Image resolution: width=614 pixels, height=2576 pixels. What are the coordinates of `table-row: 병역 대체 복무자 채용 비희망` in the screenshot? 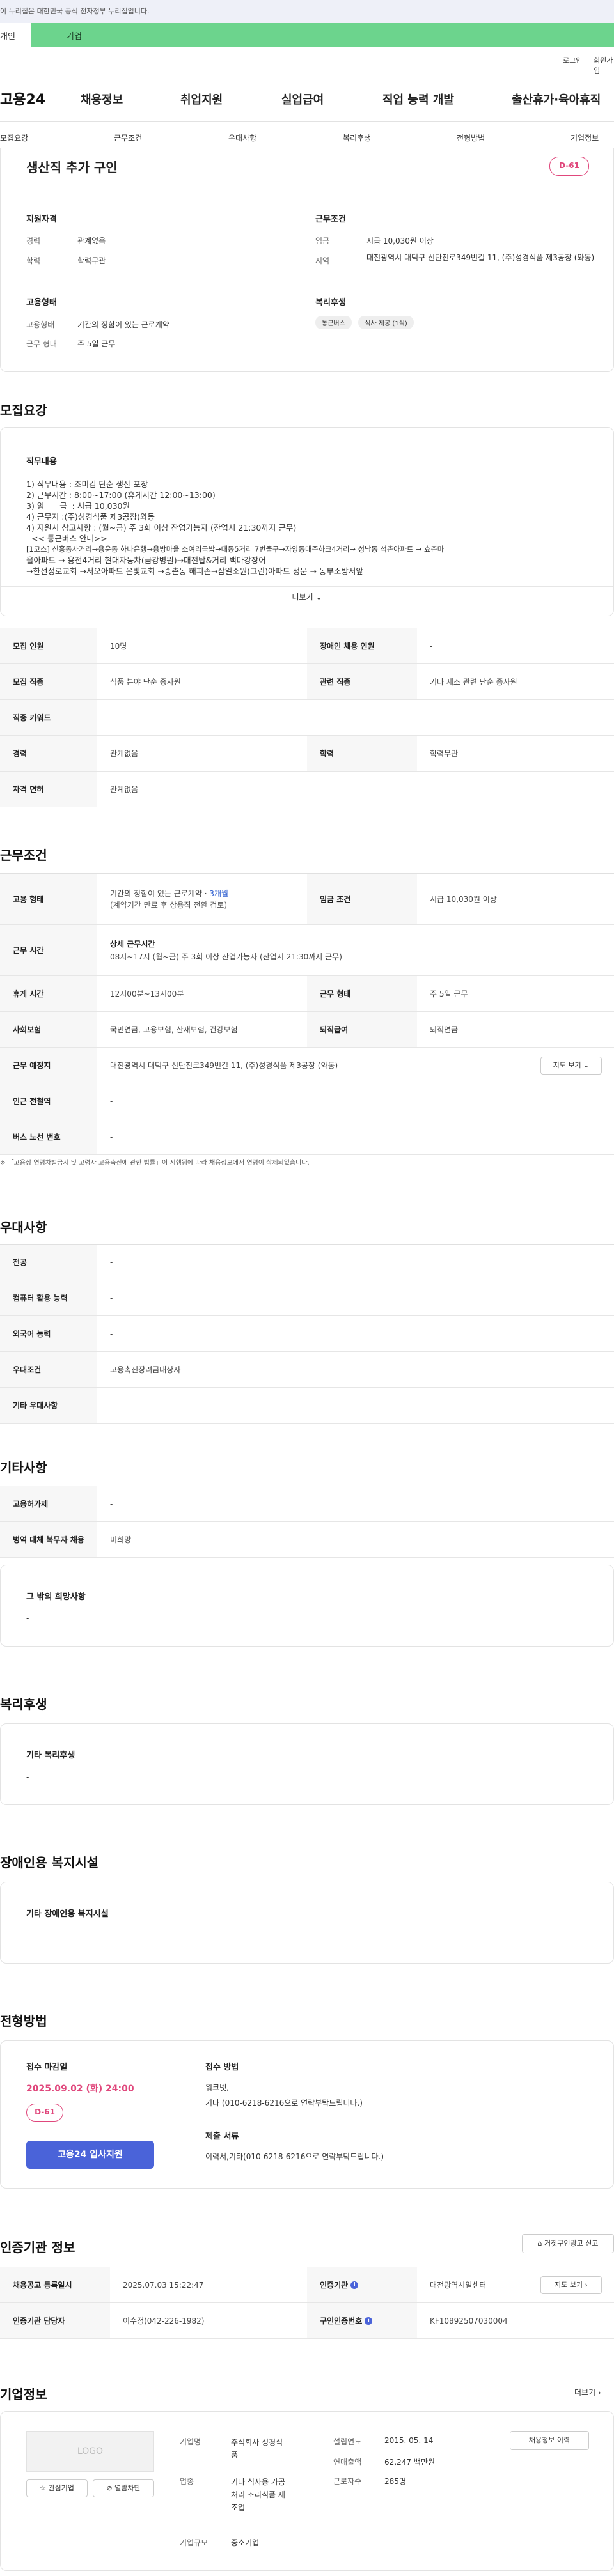 It's located at (307, 1540).